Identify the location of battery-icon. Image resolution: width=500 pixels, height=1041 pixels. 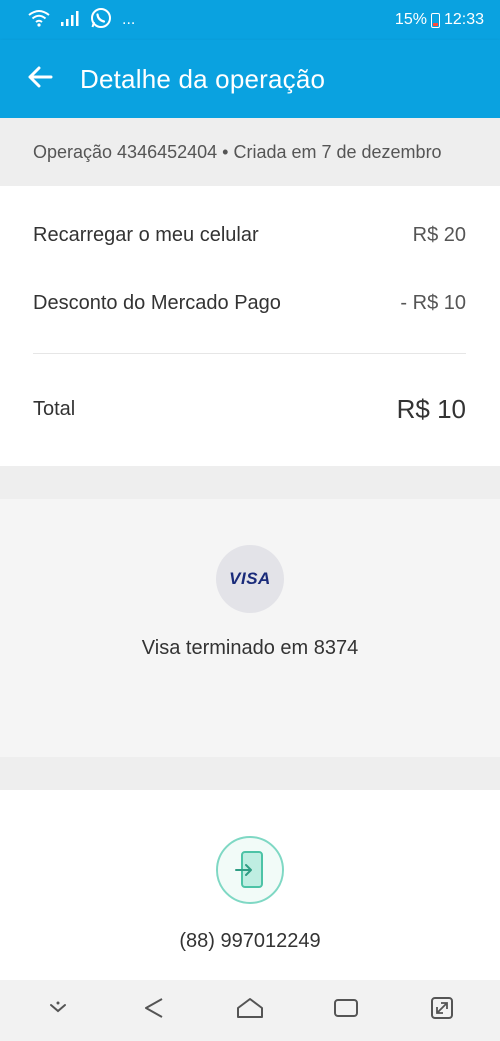
(435, 20).